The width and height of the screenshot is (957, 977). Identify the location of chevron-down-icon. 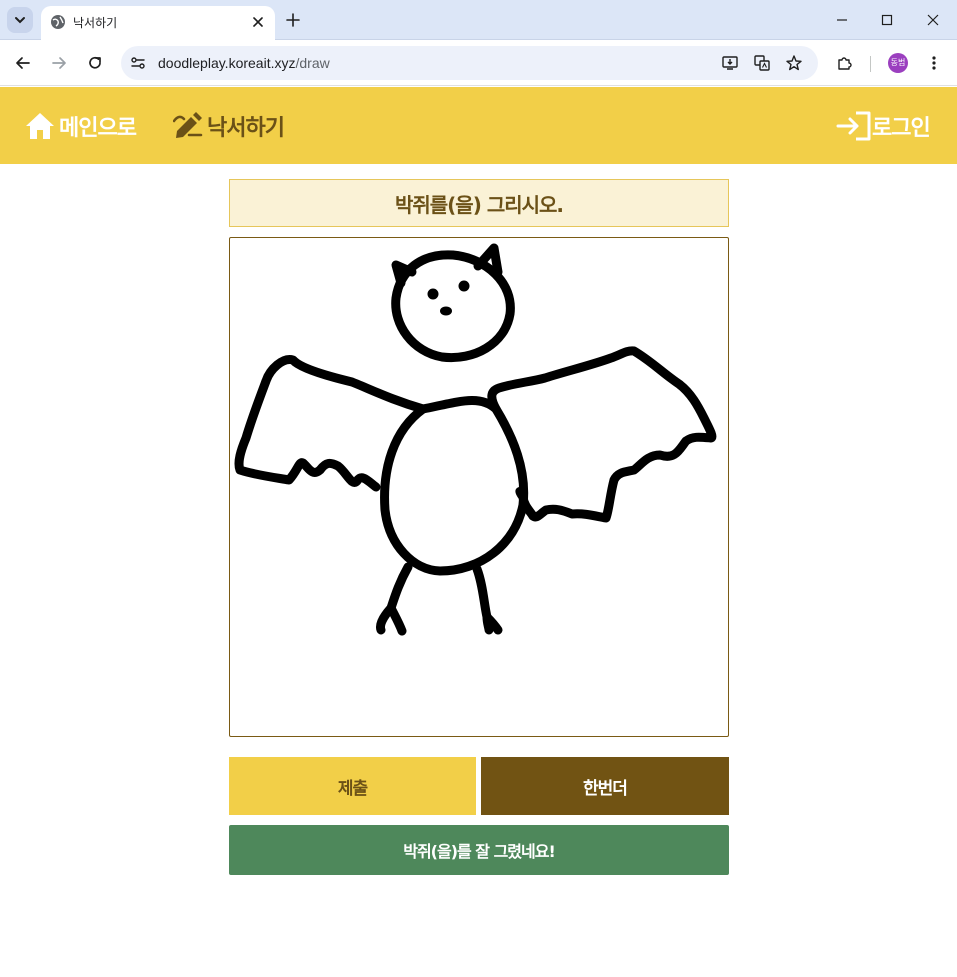
(20, 20).